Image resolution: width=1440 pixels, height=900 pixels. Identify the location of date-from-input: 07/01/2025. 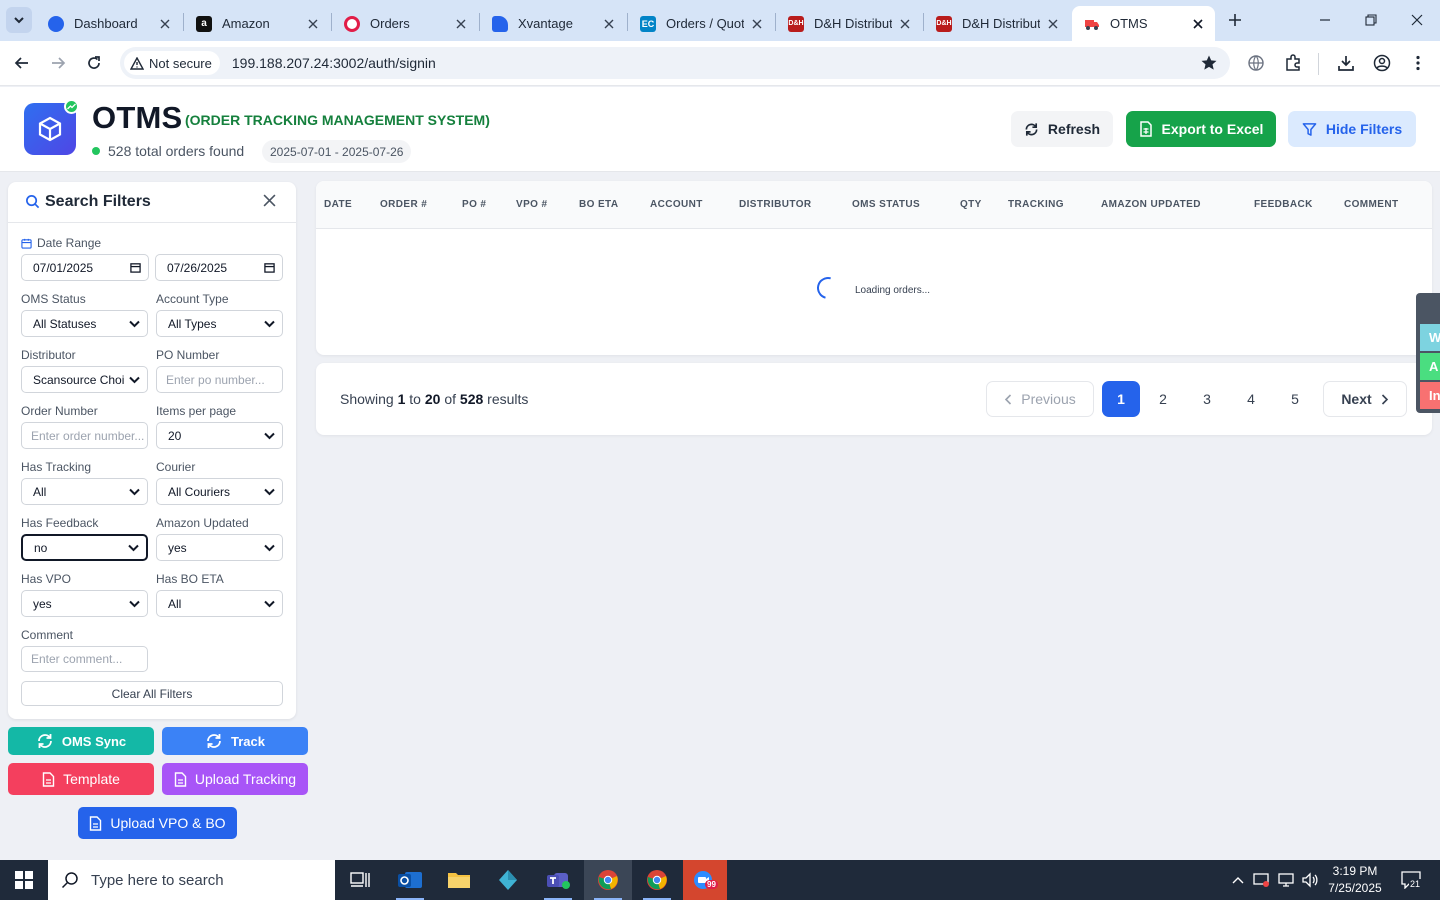
(85, 267).